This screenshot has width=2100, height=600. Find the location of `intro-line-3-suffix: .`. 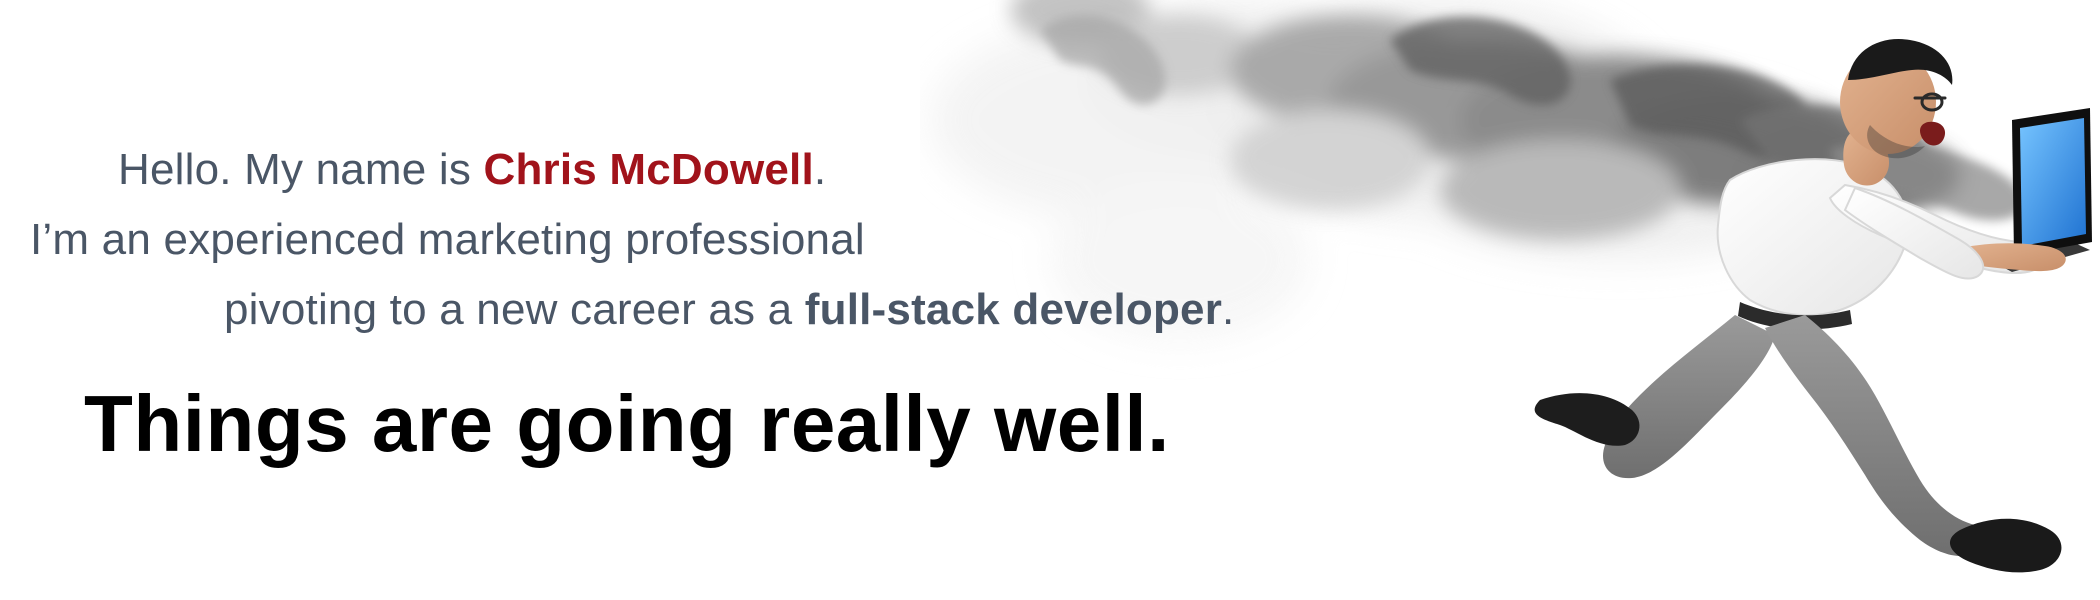

intro-line-3-suffix: . is located at coordinates (1228, 309).